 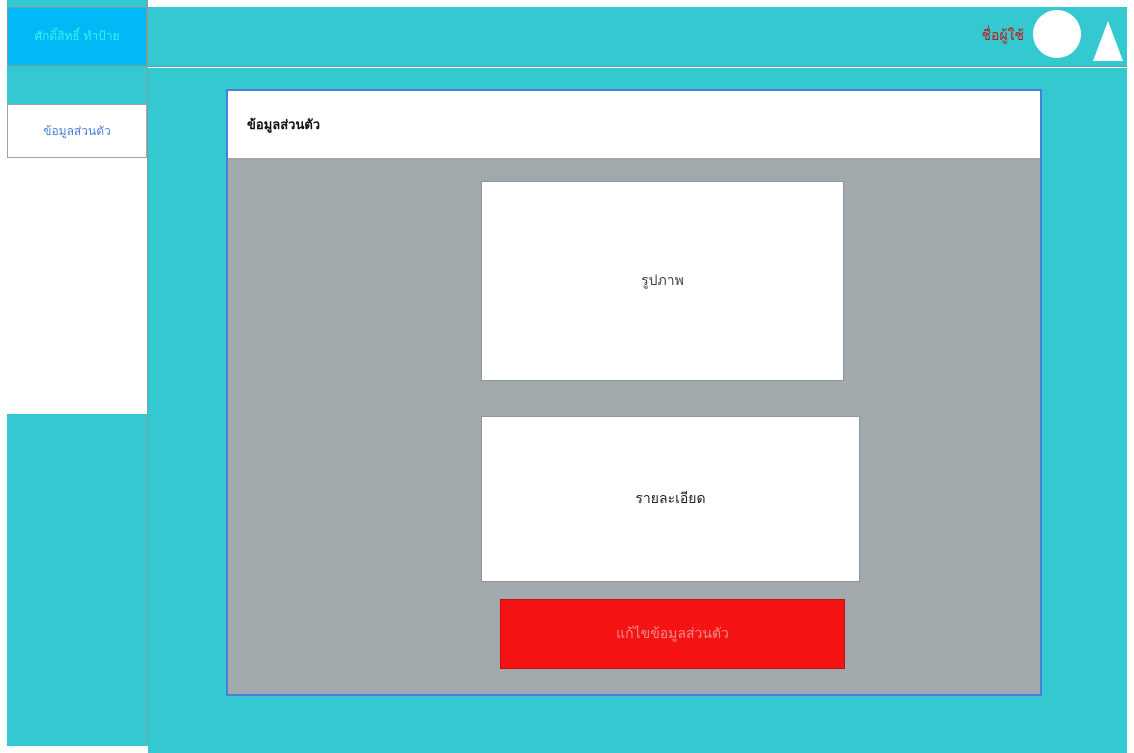 I want to click on sidebar-item-profile: ข้อมูลส่วนตัว, so click(x=77, y=131).